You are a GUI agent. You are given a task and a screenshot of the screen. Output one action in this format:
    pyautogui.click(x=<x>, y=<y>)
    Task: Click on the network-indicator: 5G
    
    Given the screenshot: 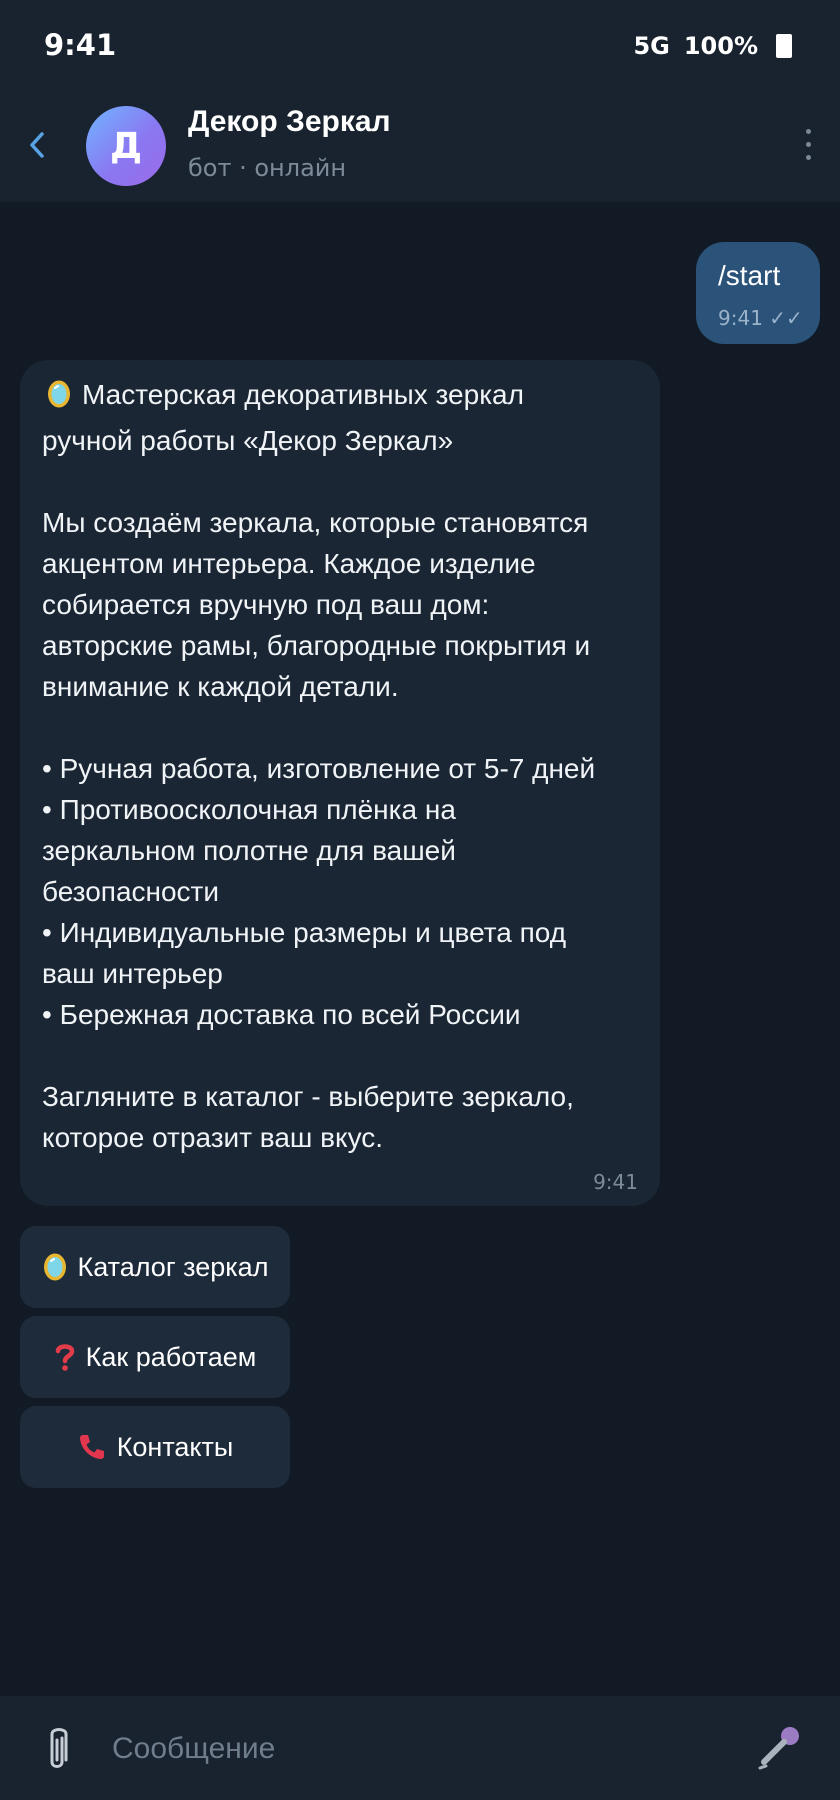 What is the action you would take?
    pyautogui.click(x=651, y=46)
    